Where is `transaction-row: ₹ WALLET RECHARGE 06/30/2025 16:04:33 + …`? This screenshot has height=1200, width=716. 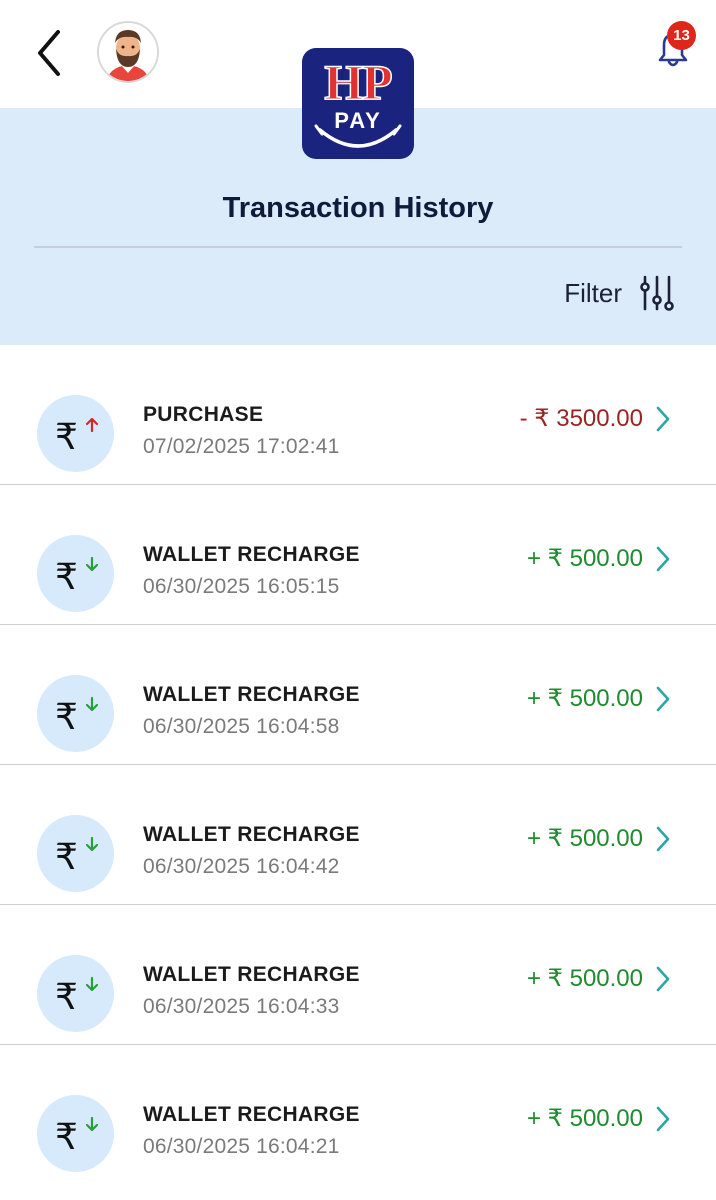 transaction-row: ₹ WALLET RECHARGE 06/30/2025 16:04:33 + … is located at coordinates (358, 975).